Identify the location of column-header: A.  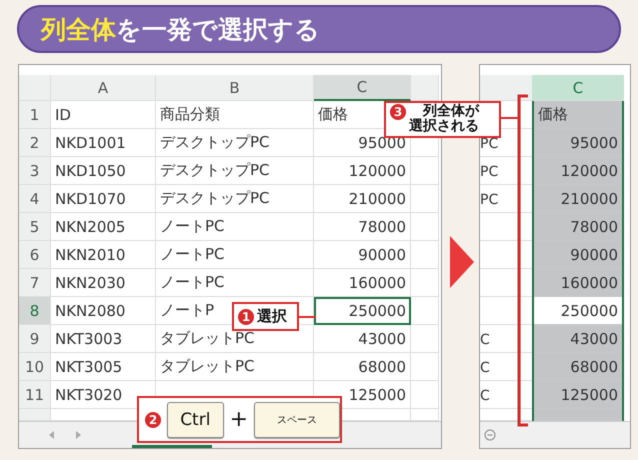
(103, 88).